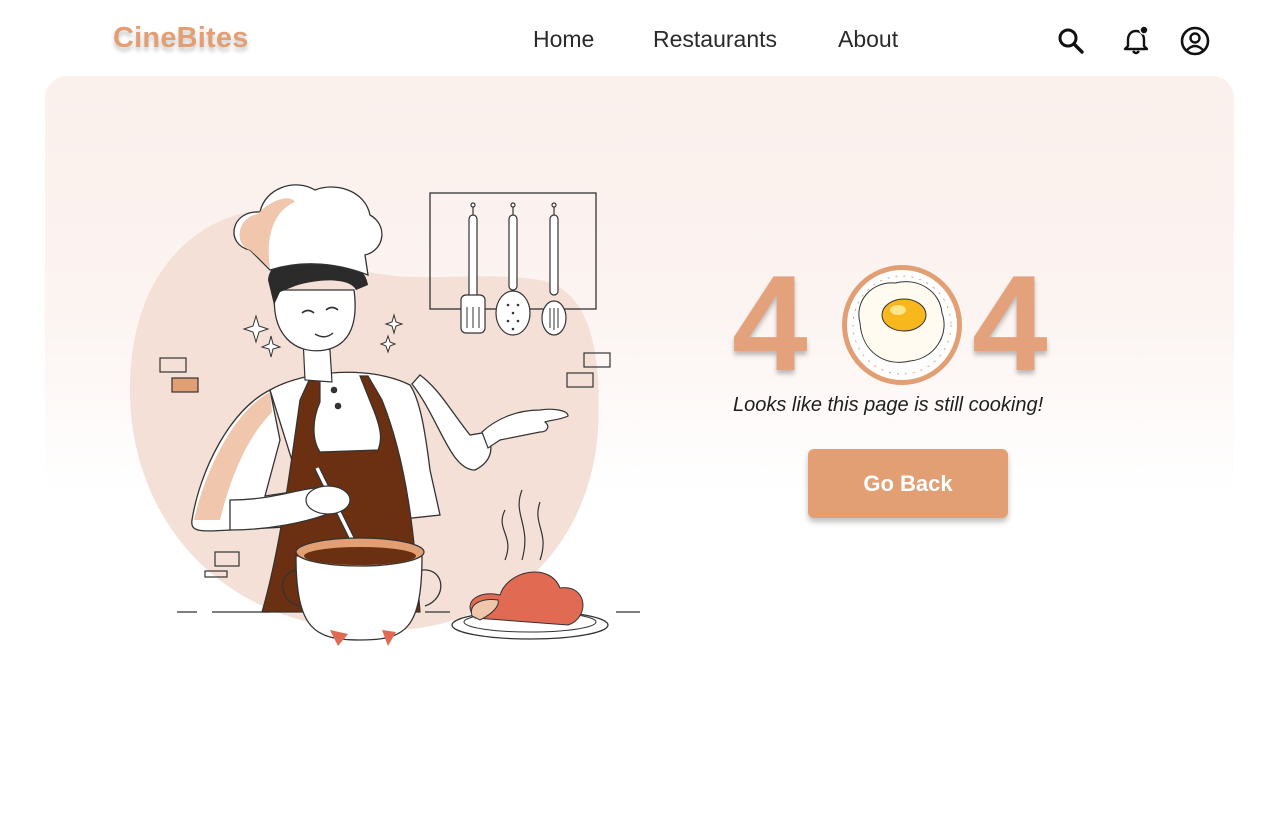 This screenshot has height=832, width=1280. Describe the element at coordinates (908, 483) in the screenshot. I see `go-back-button: Go Back` at that location.